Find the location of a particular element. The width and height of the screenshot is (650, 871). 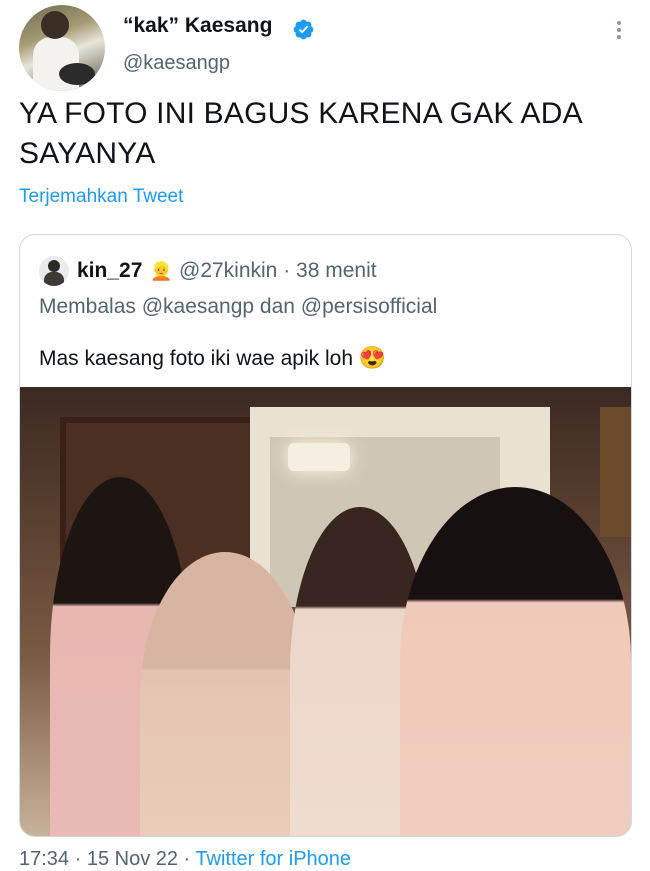

quoted-author-name: kin_27 is located at coordinates (109, 271).